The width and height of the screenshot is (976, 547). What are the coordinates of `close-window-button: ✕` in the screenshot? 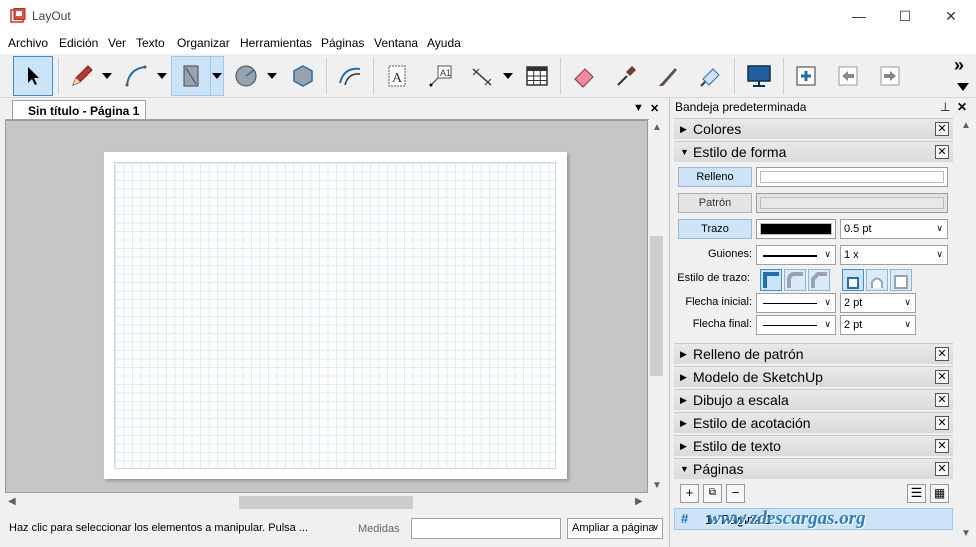 It's located at (951, 16).